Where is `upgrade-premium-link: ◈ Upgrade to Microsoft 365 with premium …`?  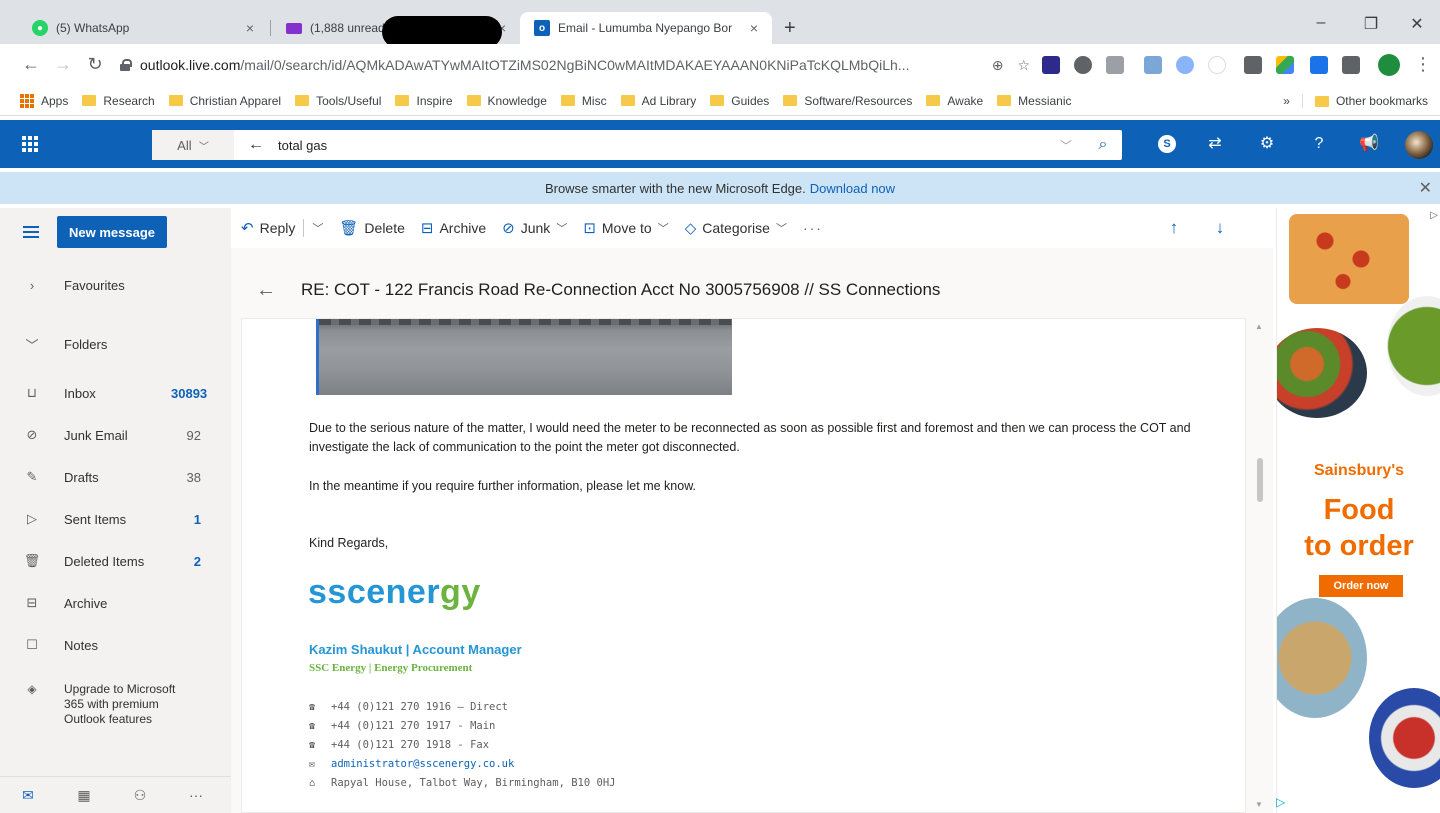
upgrade-premium-link: ◈ Upgrade to Microsoft 365 with premium … is located at coordinates (115, 704).